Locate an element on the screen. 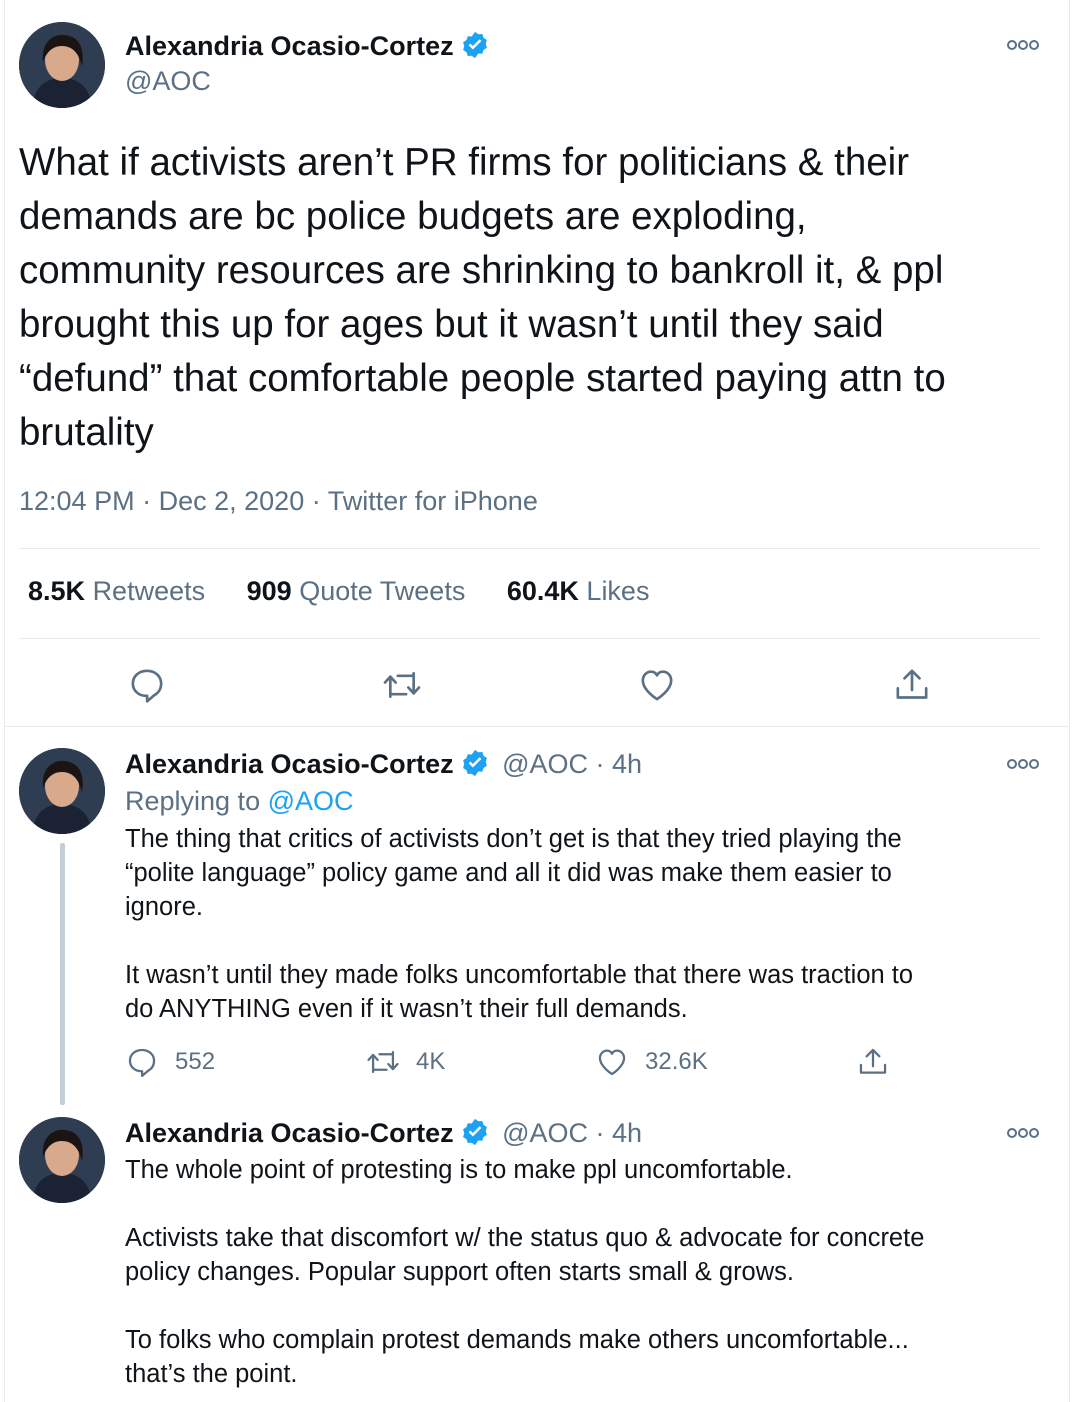  reply-action: 552 is located at coordinates (170, 1062).